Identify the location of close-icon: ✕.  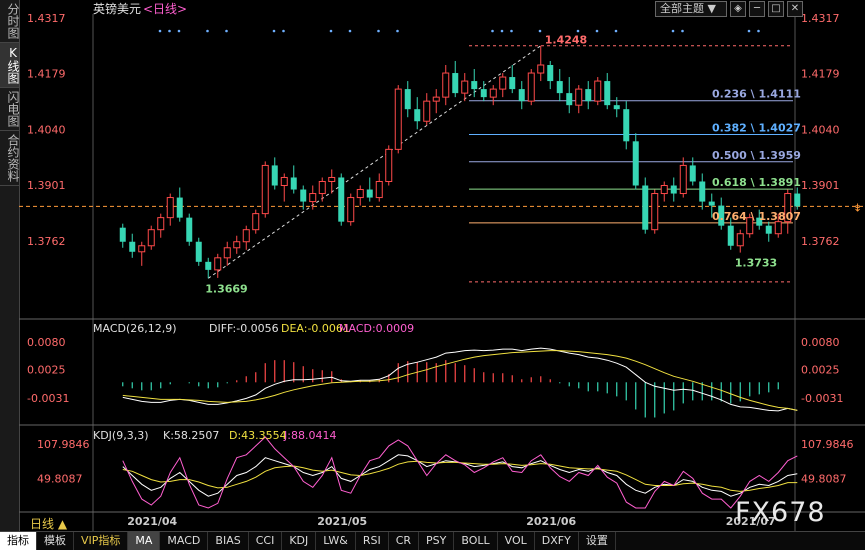
(795, 9).